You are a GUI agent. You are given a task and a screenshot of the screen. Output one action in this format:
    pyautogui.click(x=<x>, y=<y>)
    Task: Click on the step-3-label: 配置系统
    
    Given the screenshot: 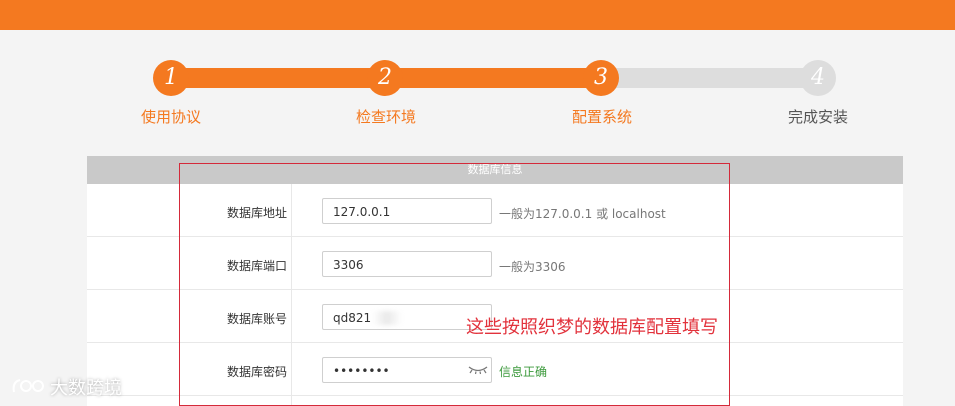 What is the action you would take?
    pyautogui.click(x=601, y=117)
    